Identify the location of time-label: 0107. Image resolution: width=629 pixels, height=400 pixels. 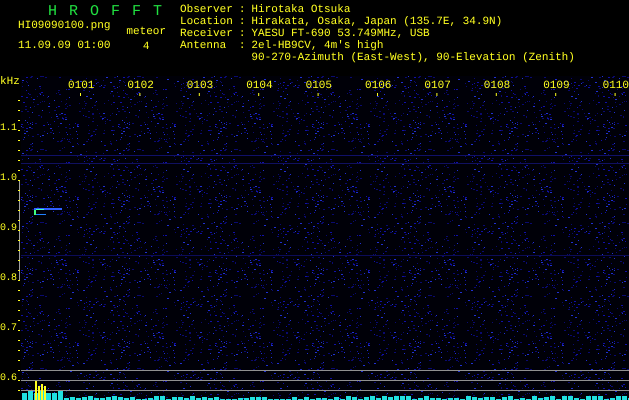
(437, 86).